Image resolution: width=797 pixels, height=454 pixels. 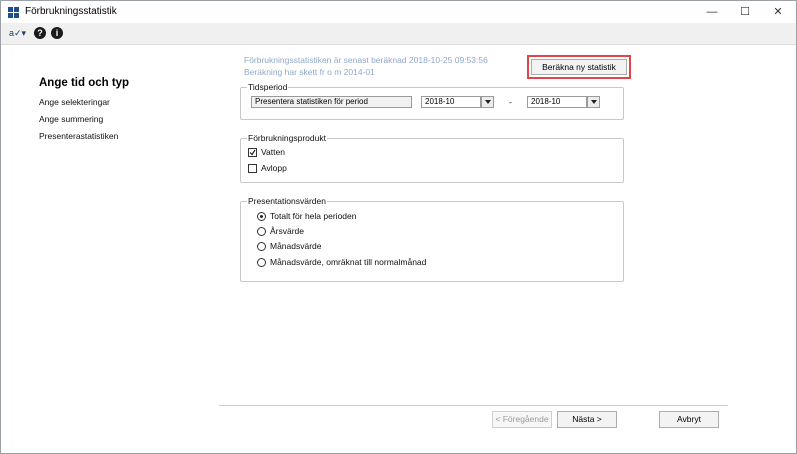 I want to click on manadsvarde-label: Månadsvärde, so click(x=296, y=246).